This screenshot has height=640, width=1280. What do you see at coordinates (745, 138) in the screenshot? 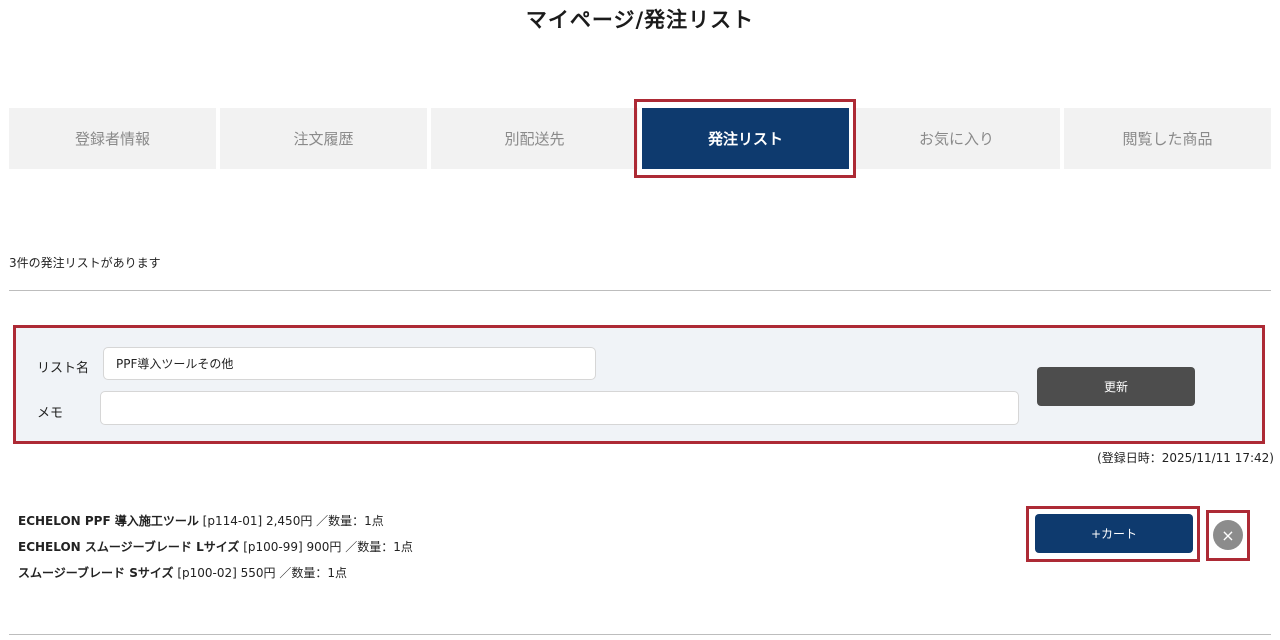
I see `tab-order-list: 発注リスト` at bounding box center [745, 138].